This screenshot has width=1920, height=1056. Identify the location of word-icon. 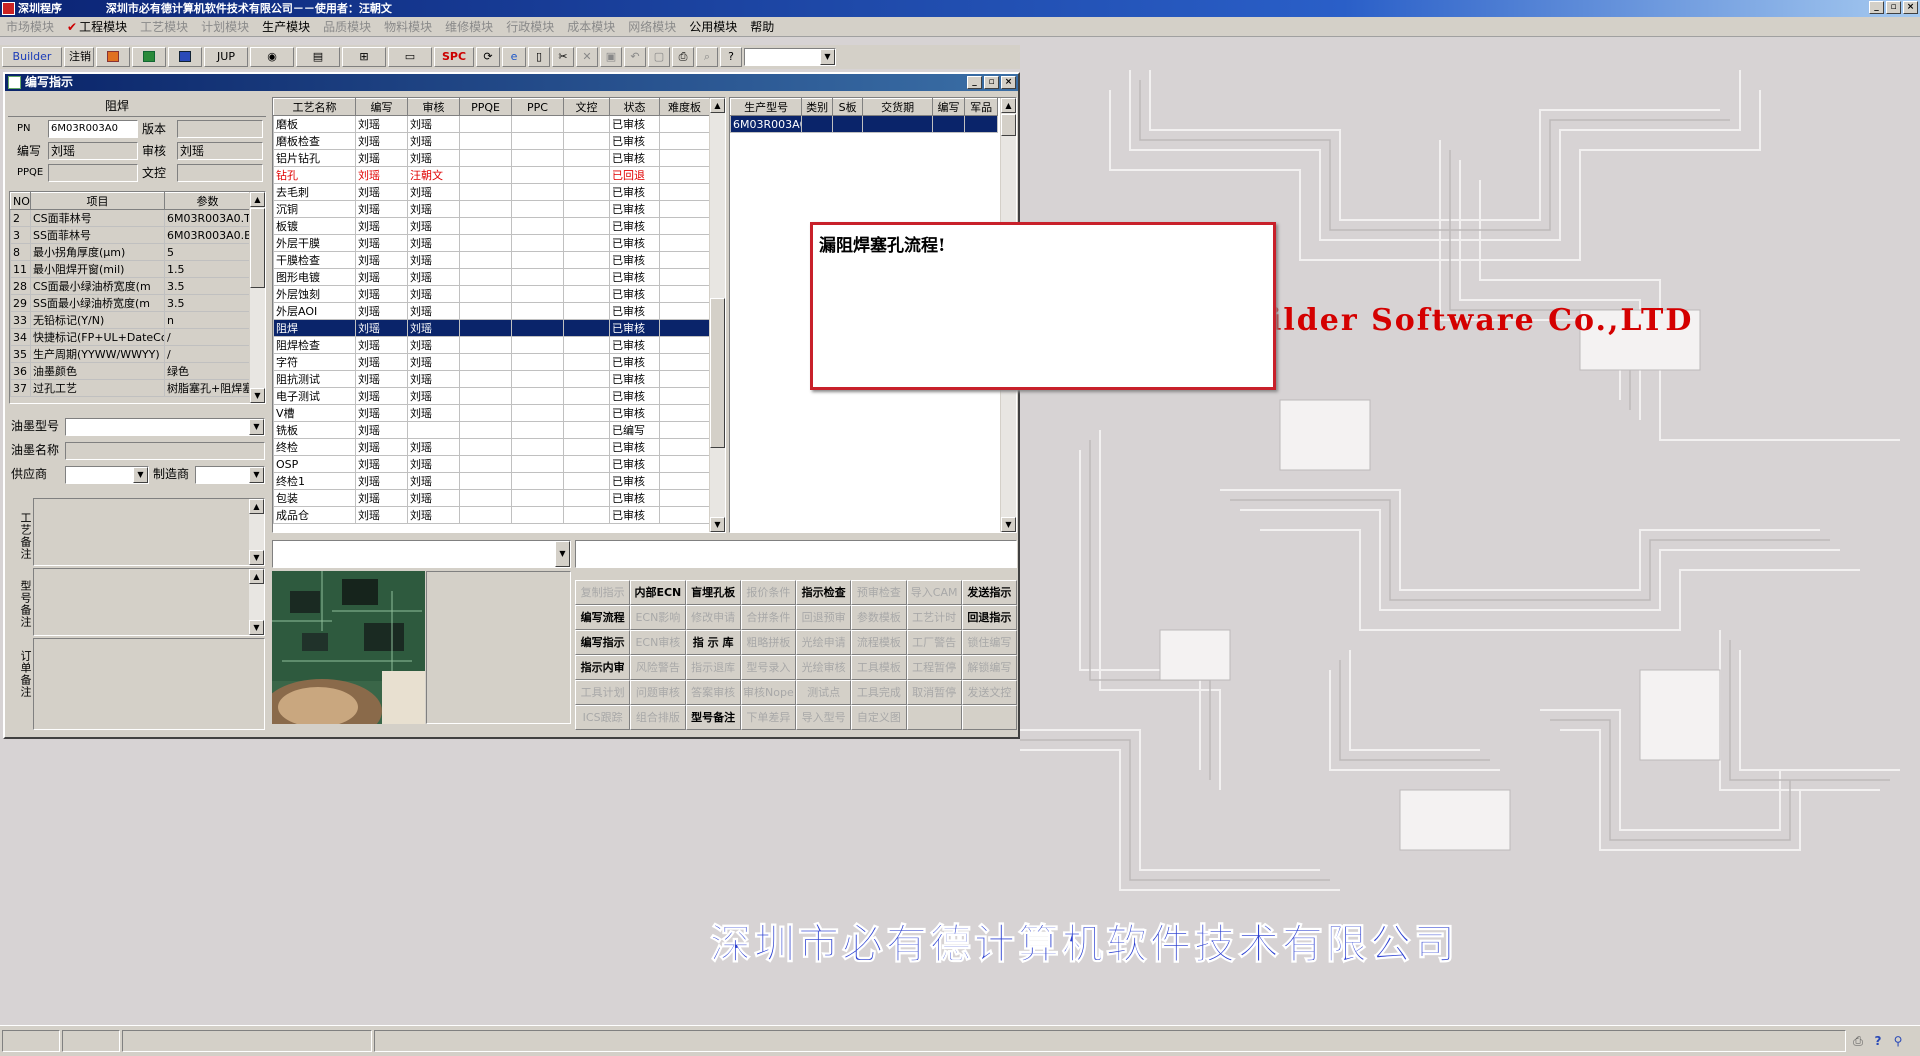
(185, 57).